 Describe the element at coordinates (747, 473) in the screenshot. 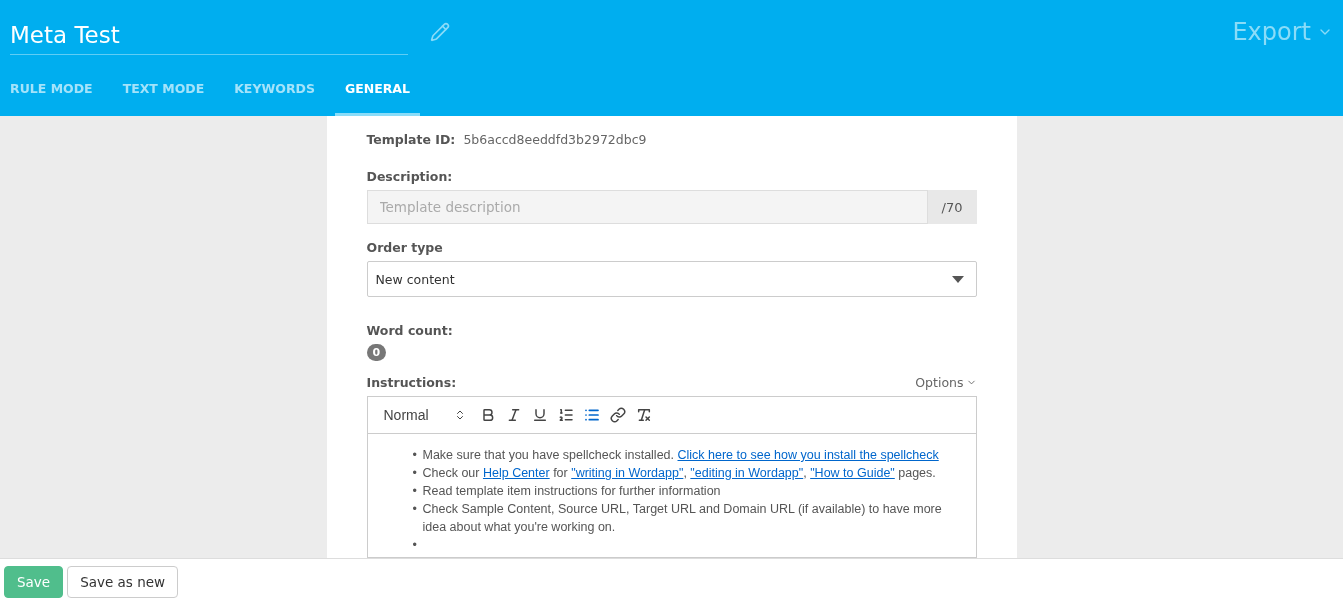

I see `help-link: "editing in Wordapp"` at that location.